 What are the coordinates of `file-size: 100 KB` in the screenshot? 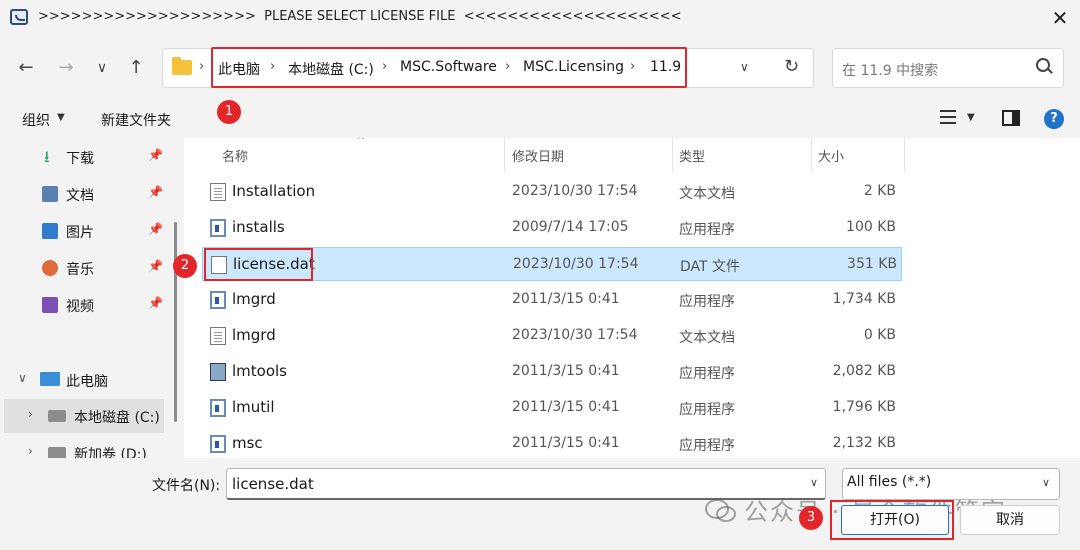 It's located at (871, 227).